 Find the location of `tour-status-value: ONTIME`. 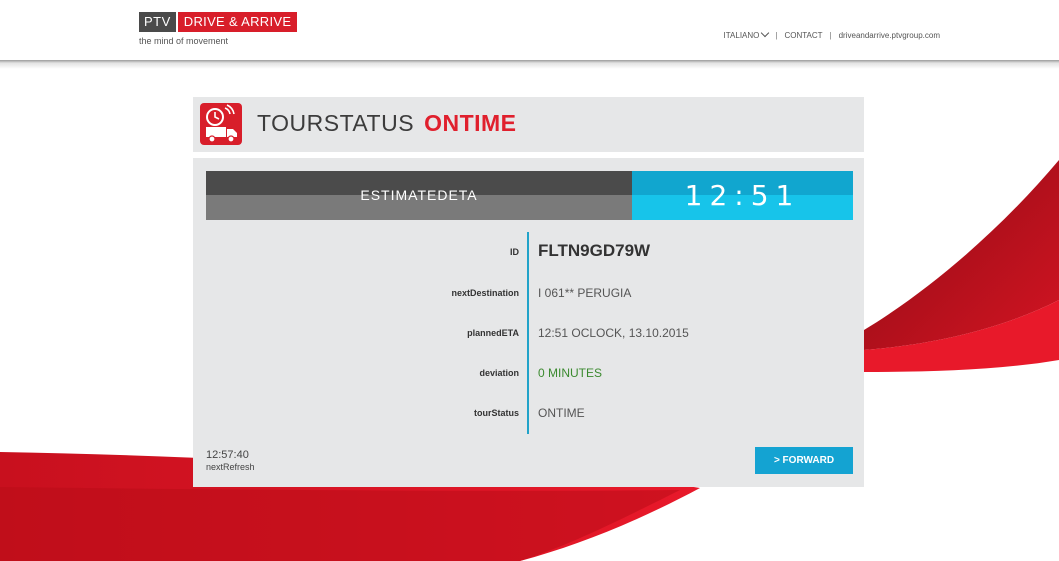

tour-status-value: ONTIME is located at coordinates (470, 123).